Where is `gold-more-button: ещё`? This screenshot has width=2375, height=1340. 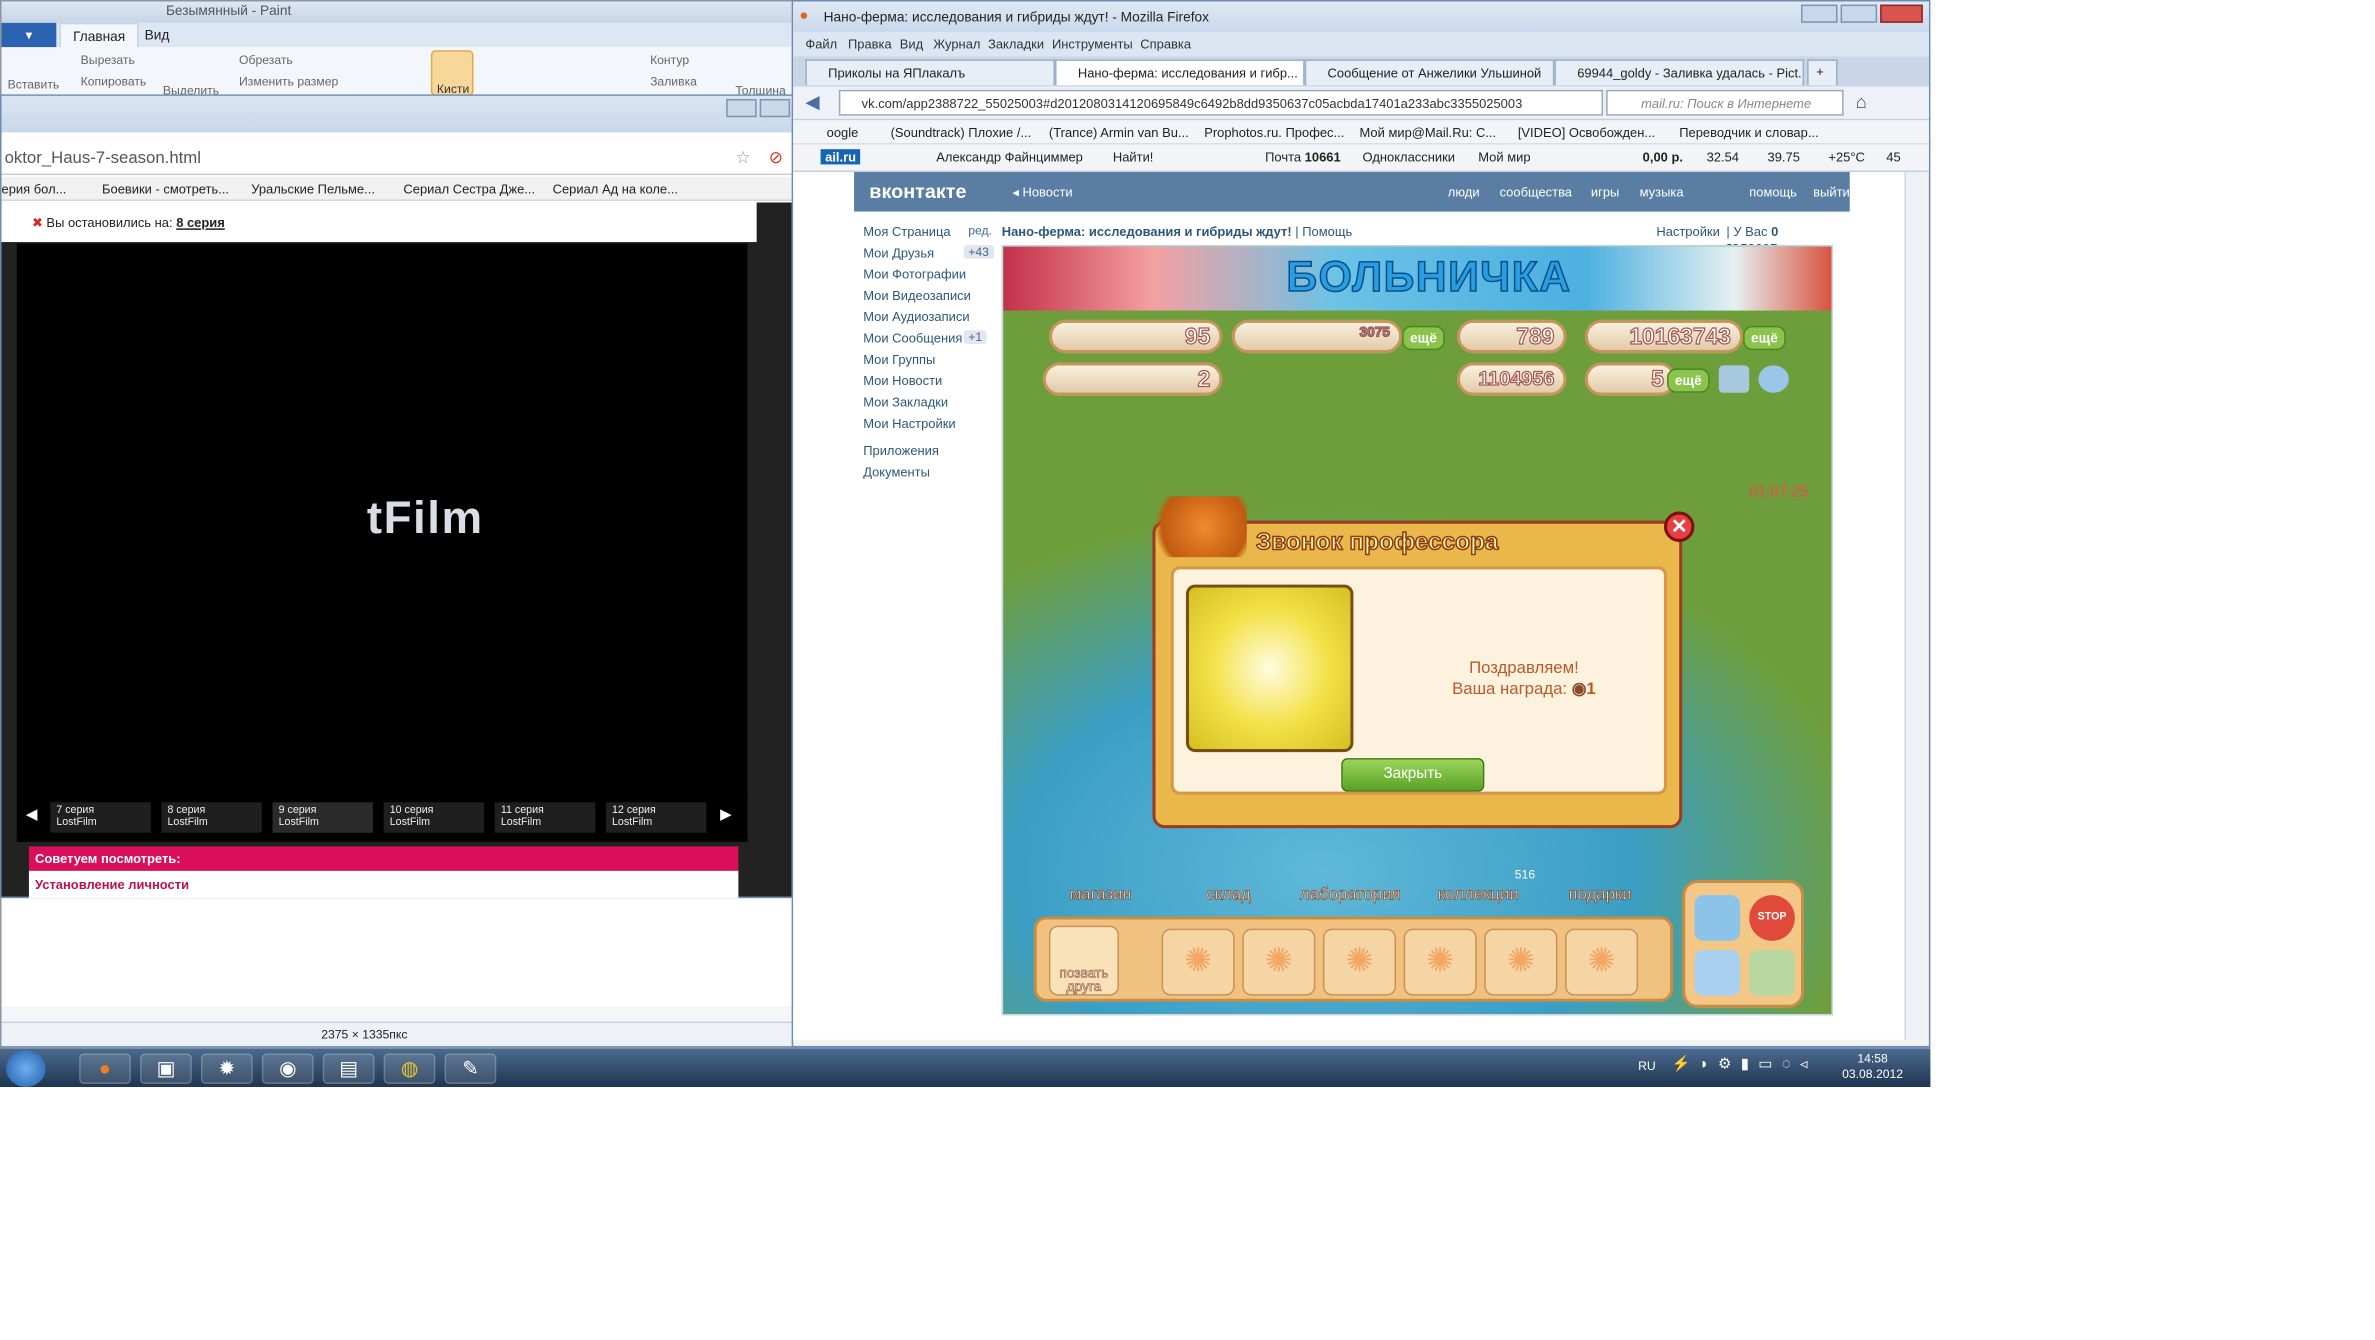 gold-more-button: ещё is located at coordinates (1688, 380).